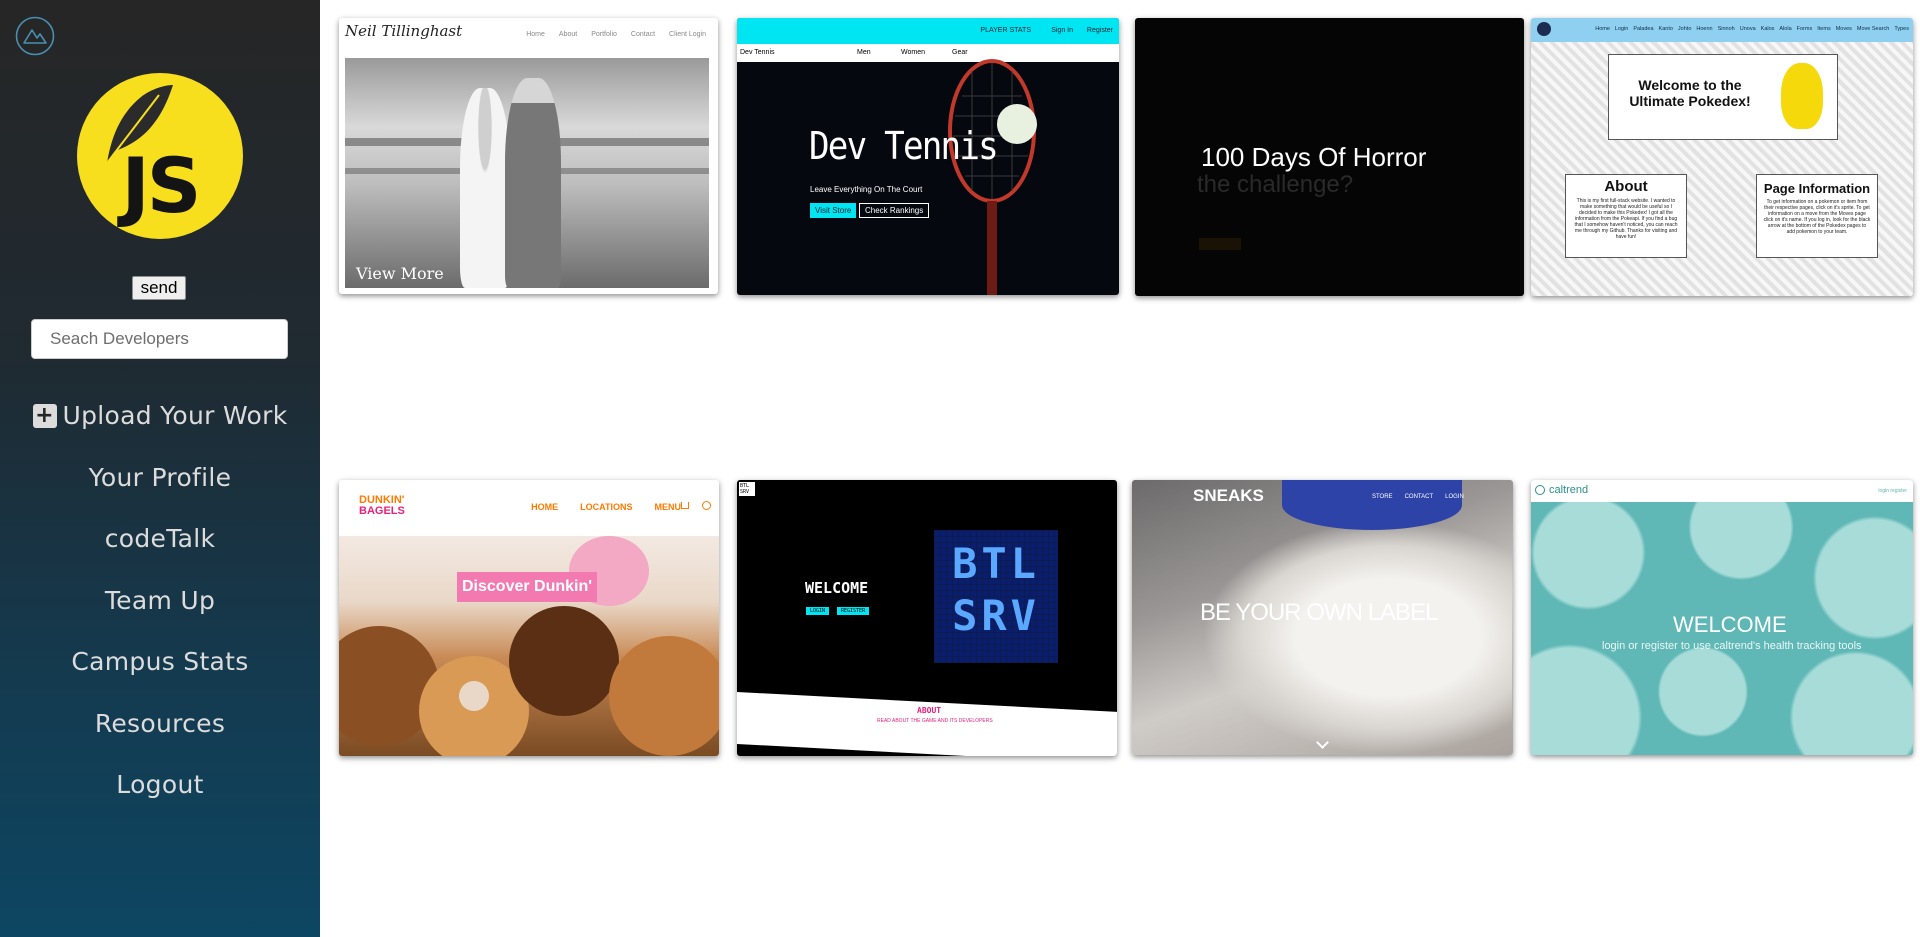  What do you see at coordinates (1892, 491) in the screenshot?
I see `caltrend-nav: login register` at bounding box center [1892, 491].